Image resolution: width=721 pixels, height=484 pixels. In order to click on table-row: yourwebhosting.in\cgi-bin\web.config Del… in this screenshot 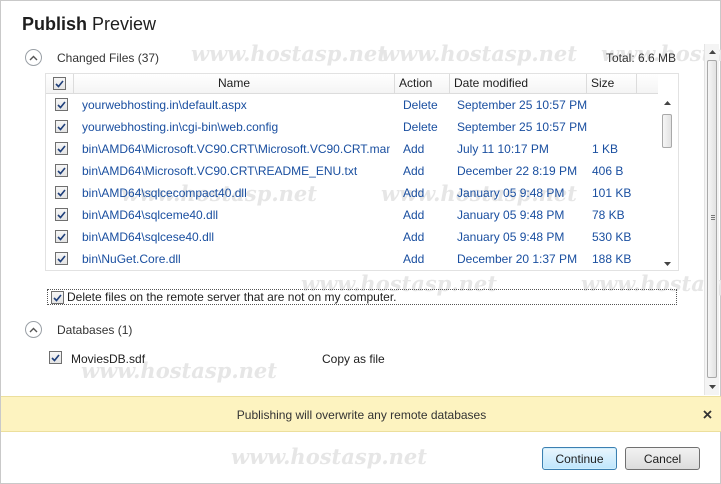, I will do `click(352, 127)`.